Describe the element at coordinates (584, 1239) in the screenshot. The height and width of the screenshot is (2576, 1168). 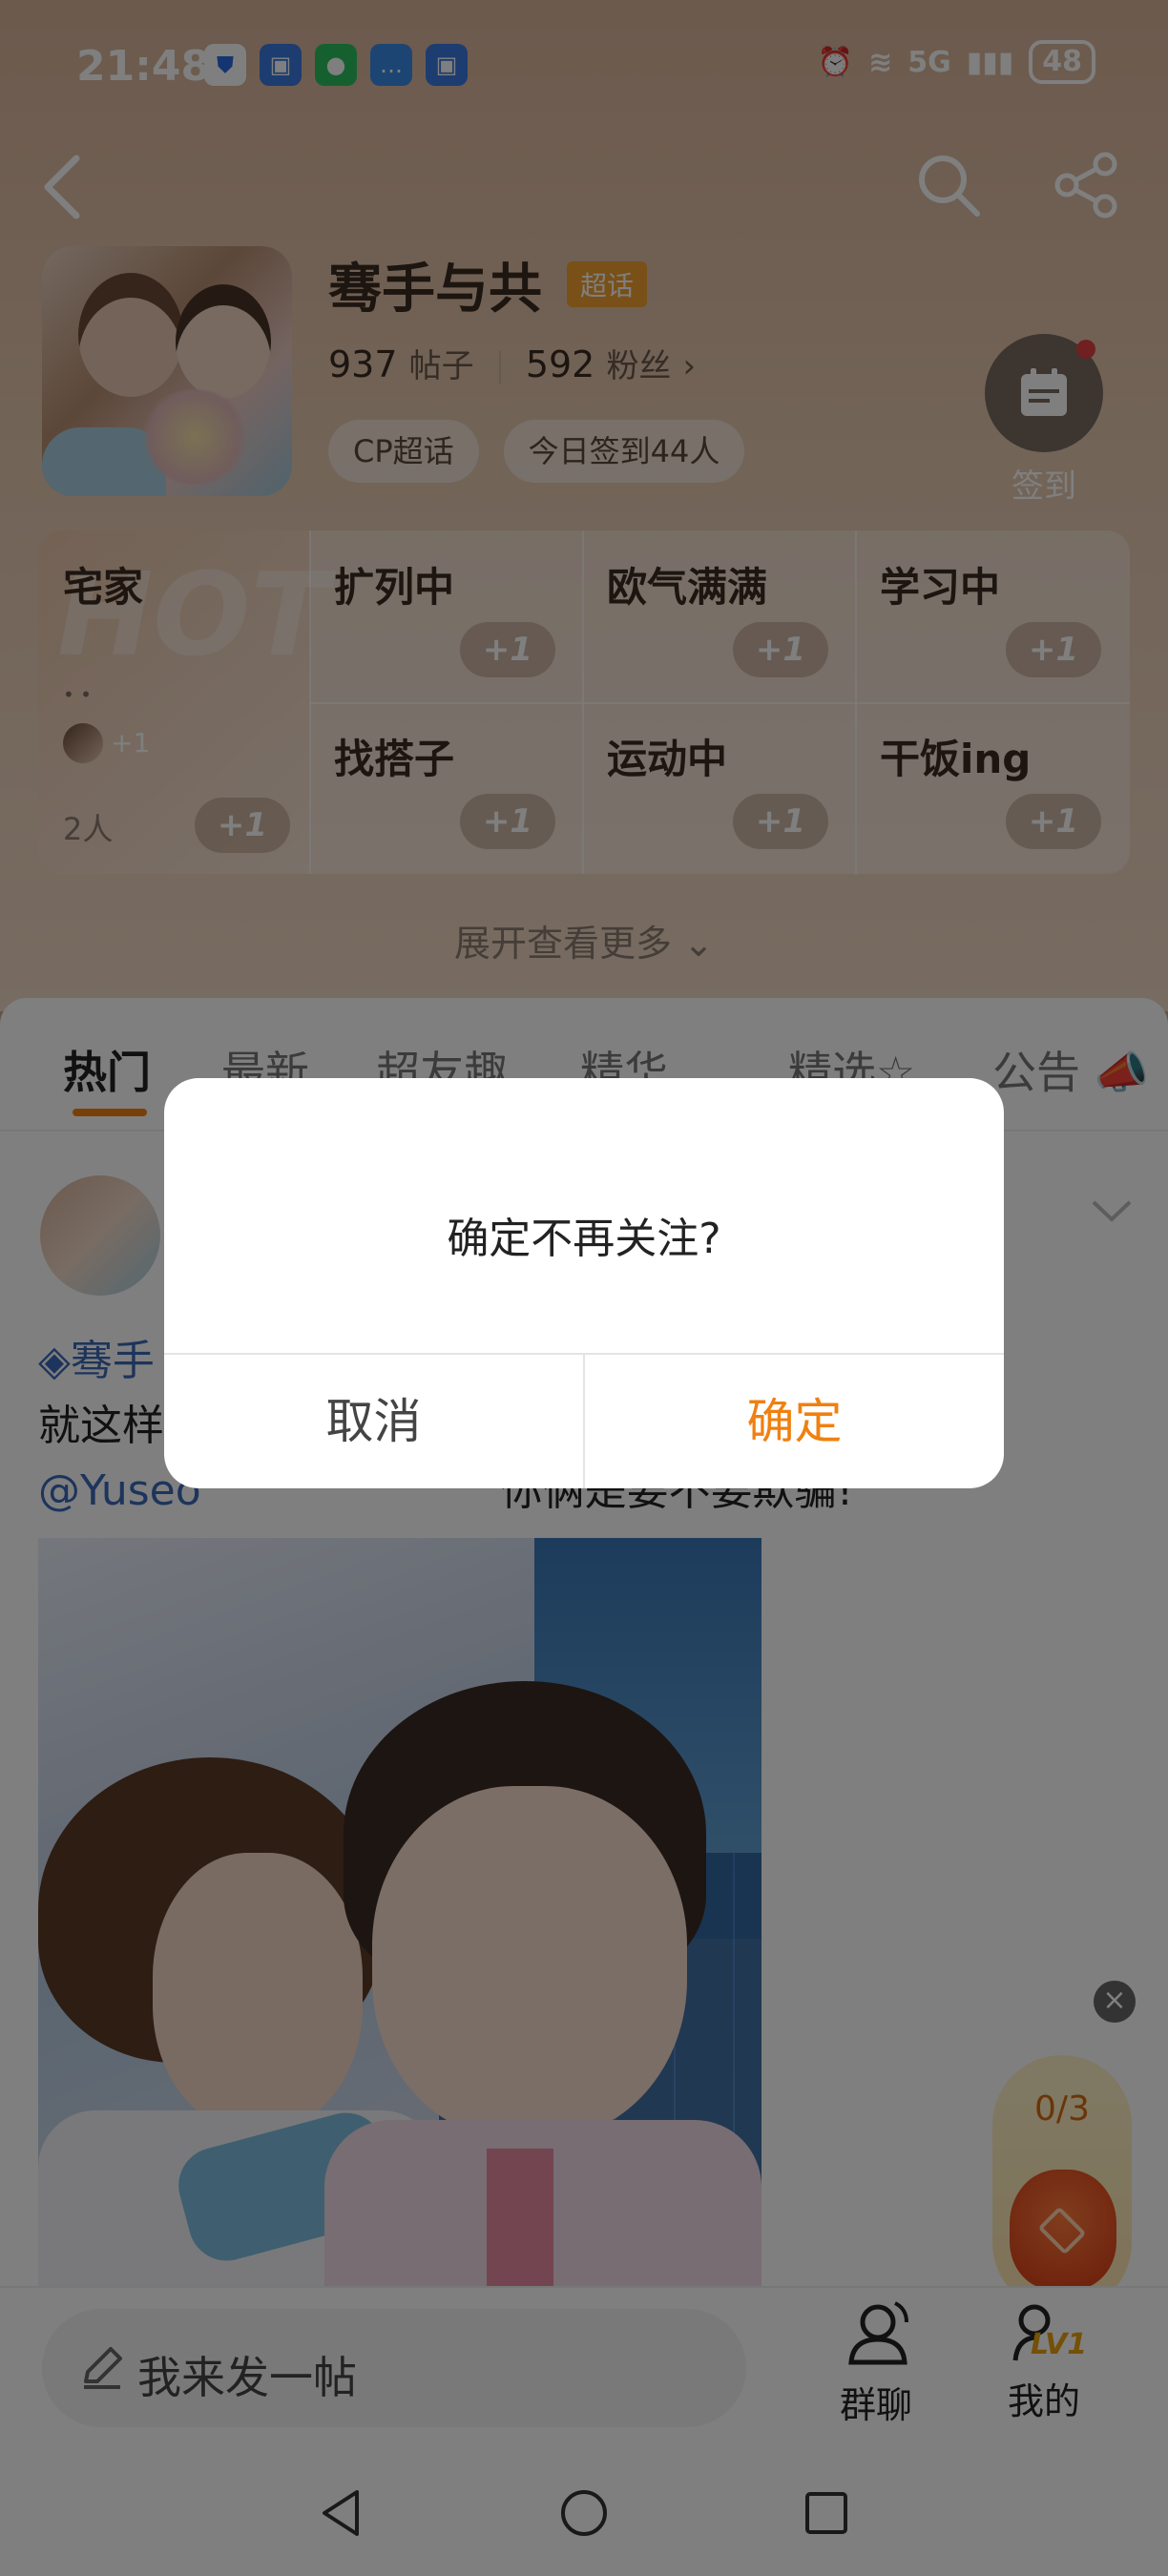
I see `dialog-message: 确定不再关注?` at that location.